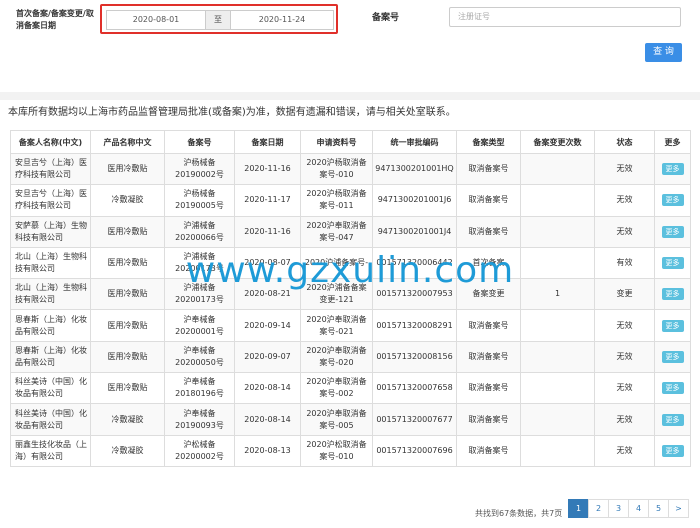 The width and height of the screenshot is (700, 528). What do you see at coordinates (50, 231) in the screenshot?
I see `cell-filer-name: 安萨慕（上海）生物科技有限公司` at bounding box center [50, 231].